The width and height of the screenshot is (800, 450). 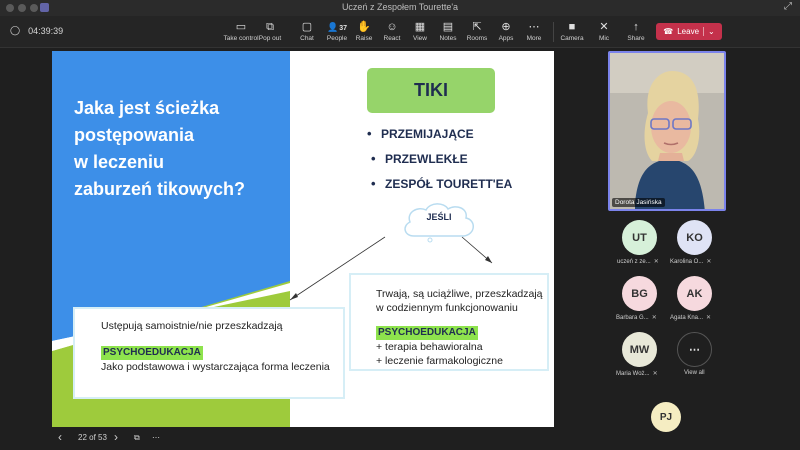 What do you see at coordinates (392, 27) in the screenshot?
I see `react-icon: ☺` at bounding box center [392, 27].